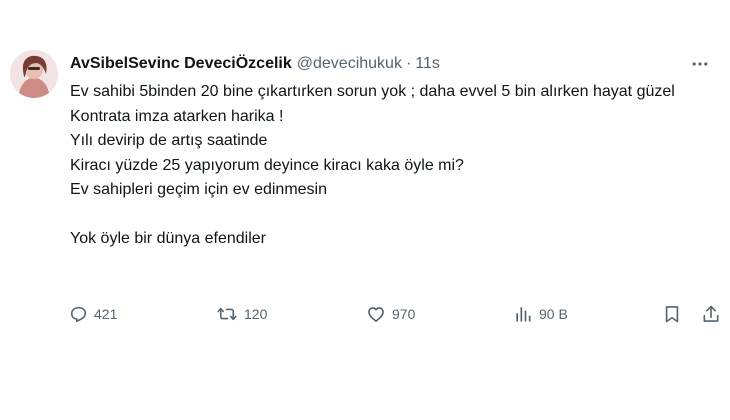 The image size is (730, 420). I want to click on tweet-line: Ev sahipleri geçim için ev edinmesin, so click(198, 189).